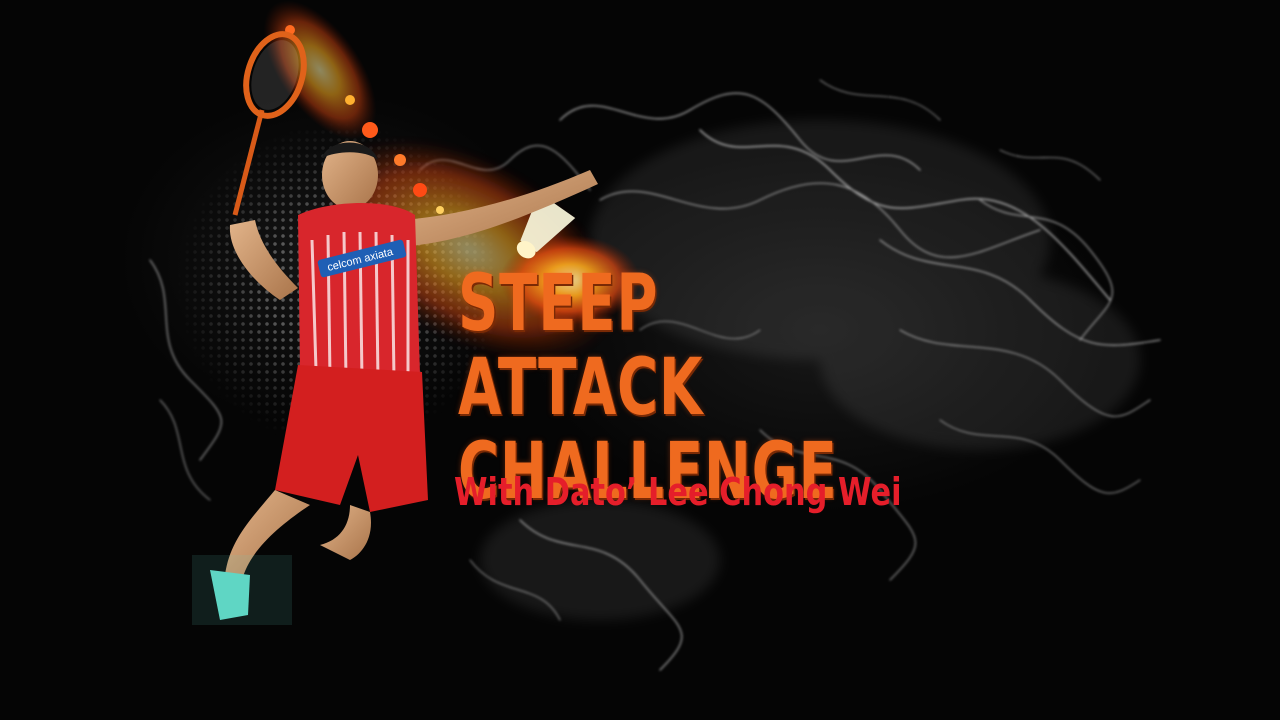 This screenshot has width=1280, height=720. Describe the element at coordinates (678, 492) in the screenshot. I see `video-subtitle: With Dato’ Lee Chong Wei` at that location.